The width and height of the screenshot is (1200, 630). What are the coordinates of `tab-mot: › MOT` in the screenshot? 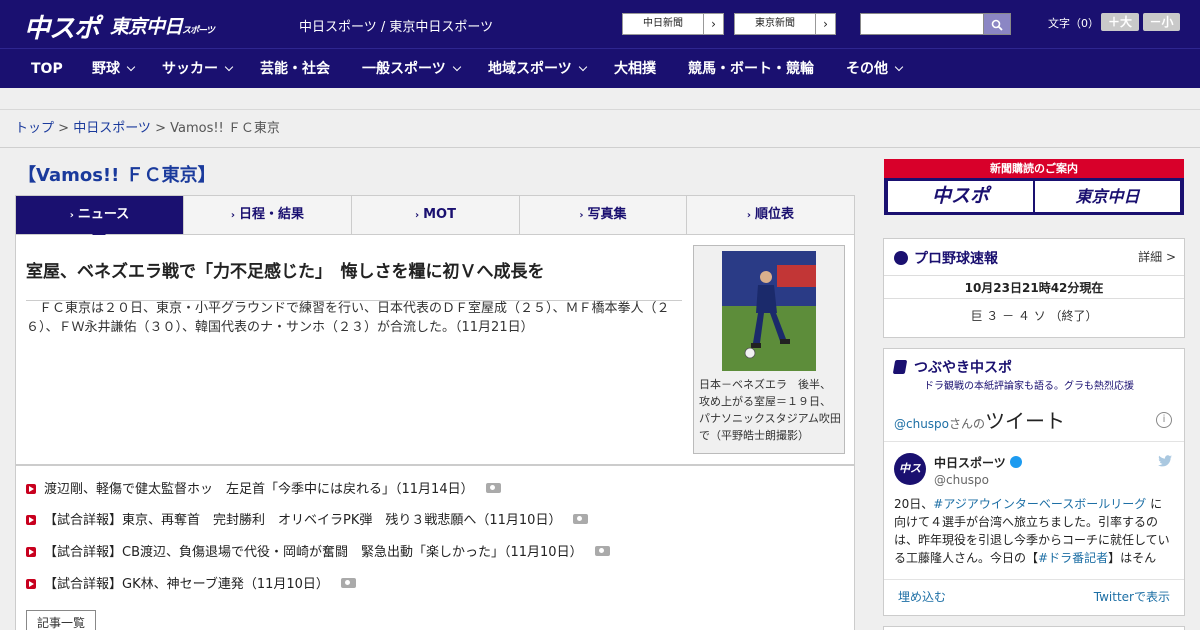 It's located at (436, 215).